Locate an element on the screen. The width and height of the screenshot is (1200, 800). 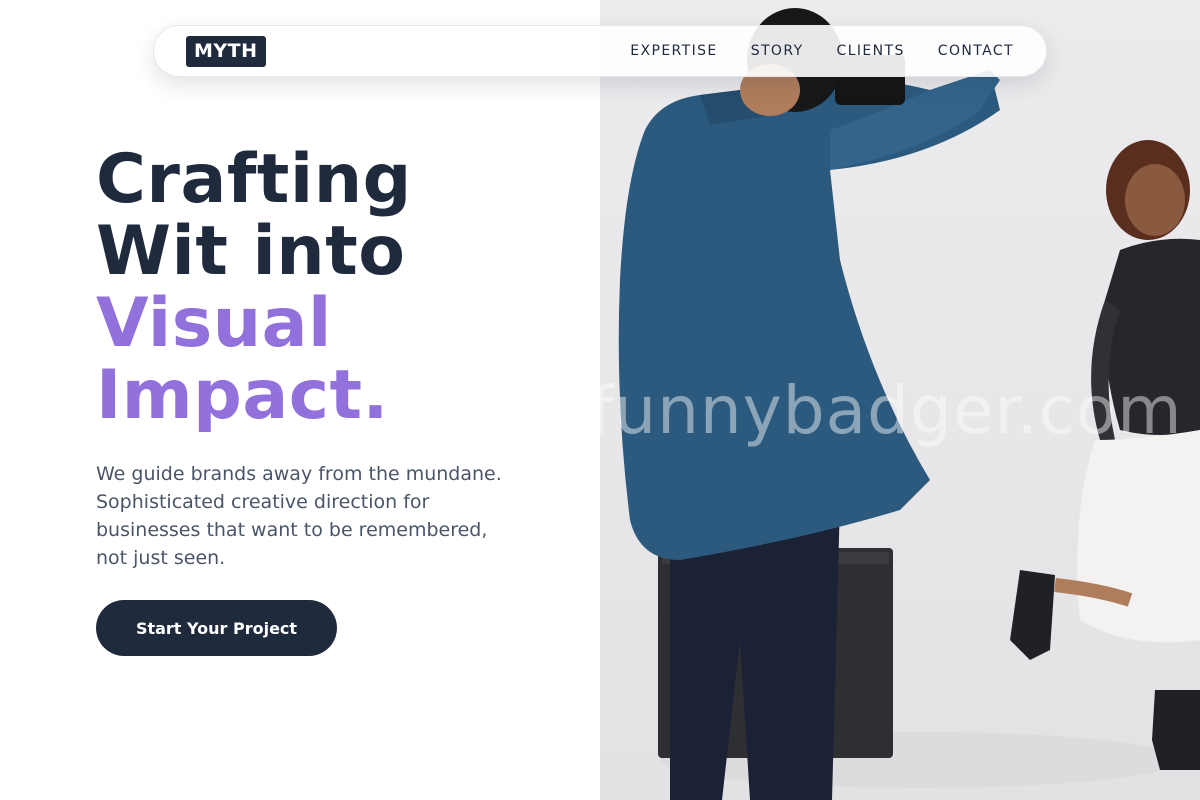
headline-line-3: Visual is located at coordinates (214, 323).